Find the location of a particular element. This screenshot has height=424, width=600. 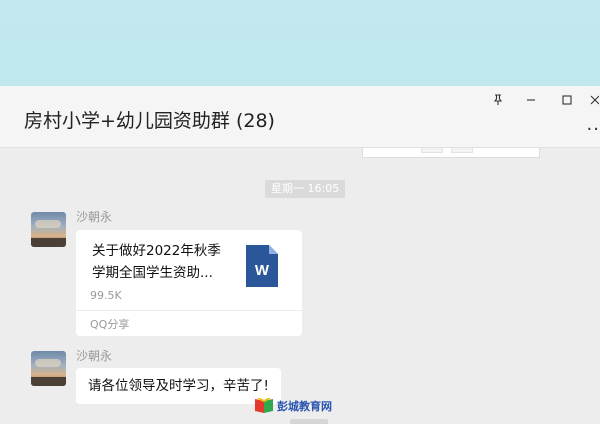

previous-message-card is located at coordinates (451, 153).